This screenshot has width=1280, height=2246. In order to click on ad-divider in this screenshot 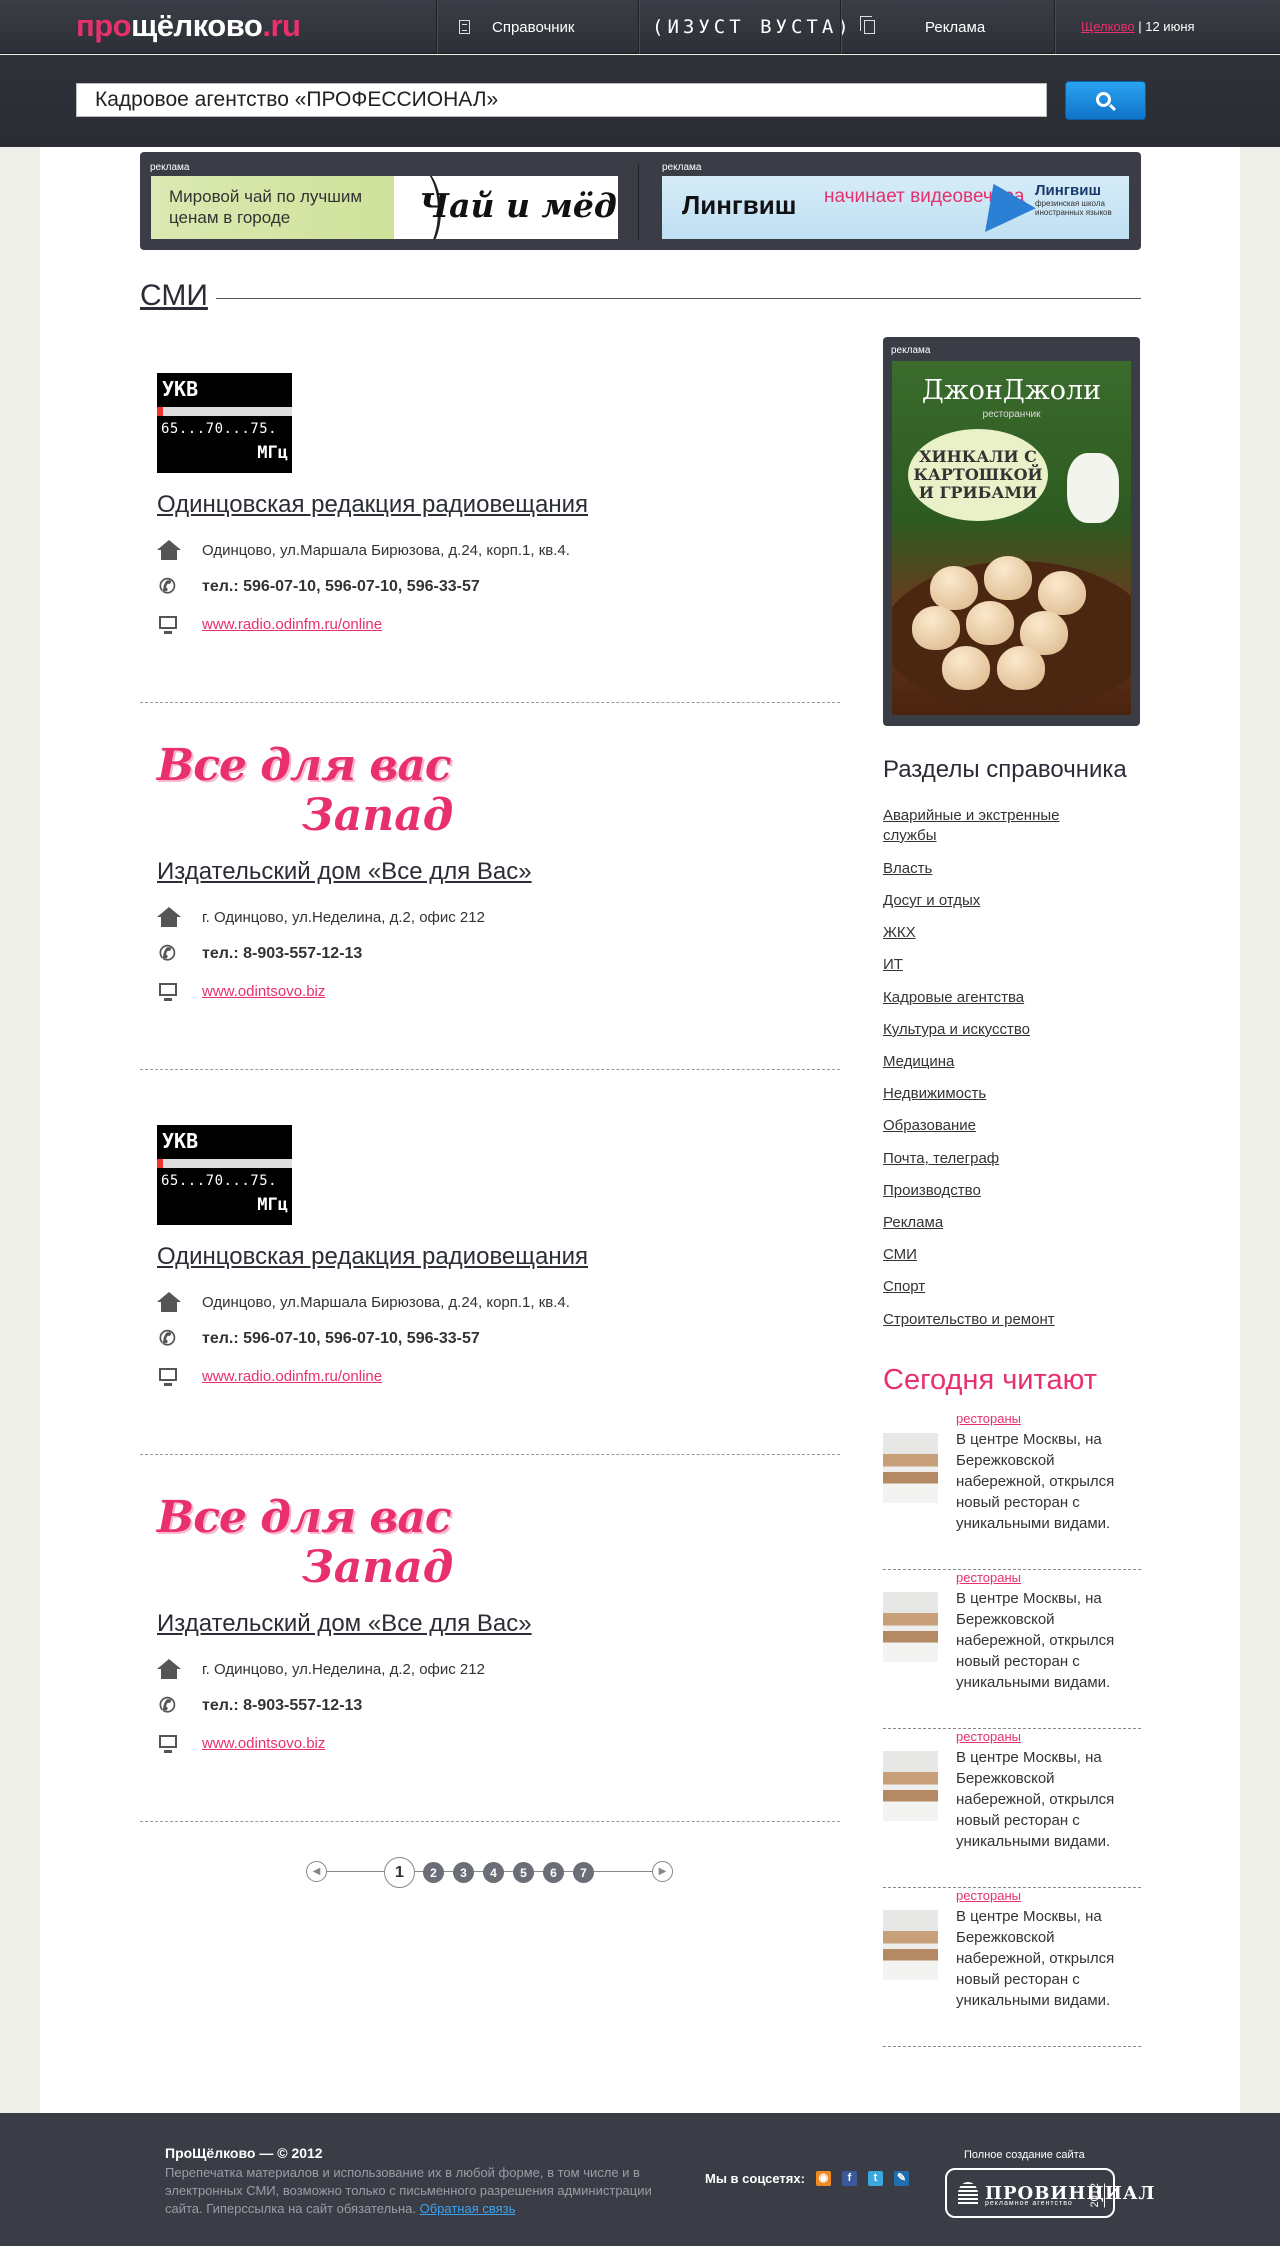, I will do `click(638, 202)`.